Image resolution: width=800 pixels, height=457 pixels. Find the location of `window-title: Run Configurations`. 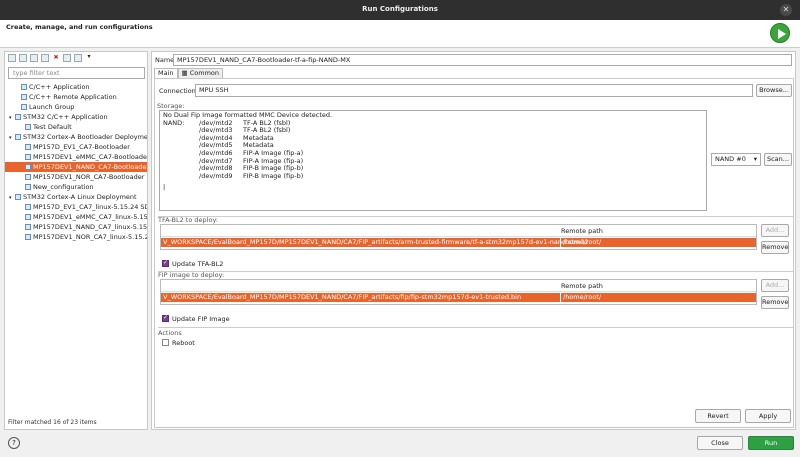

window-title: Run Configurations is located at coordinates (400, 9).